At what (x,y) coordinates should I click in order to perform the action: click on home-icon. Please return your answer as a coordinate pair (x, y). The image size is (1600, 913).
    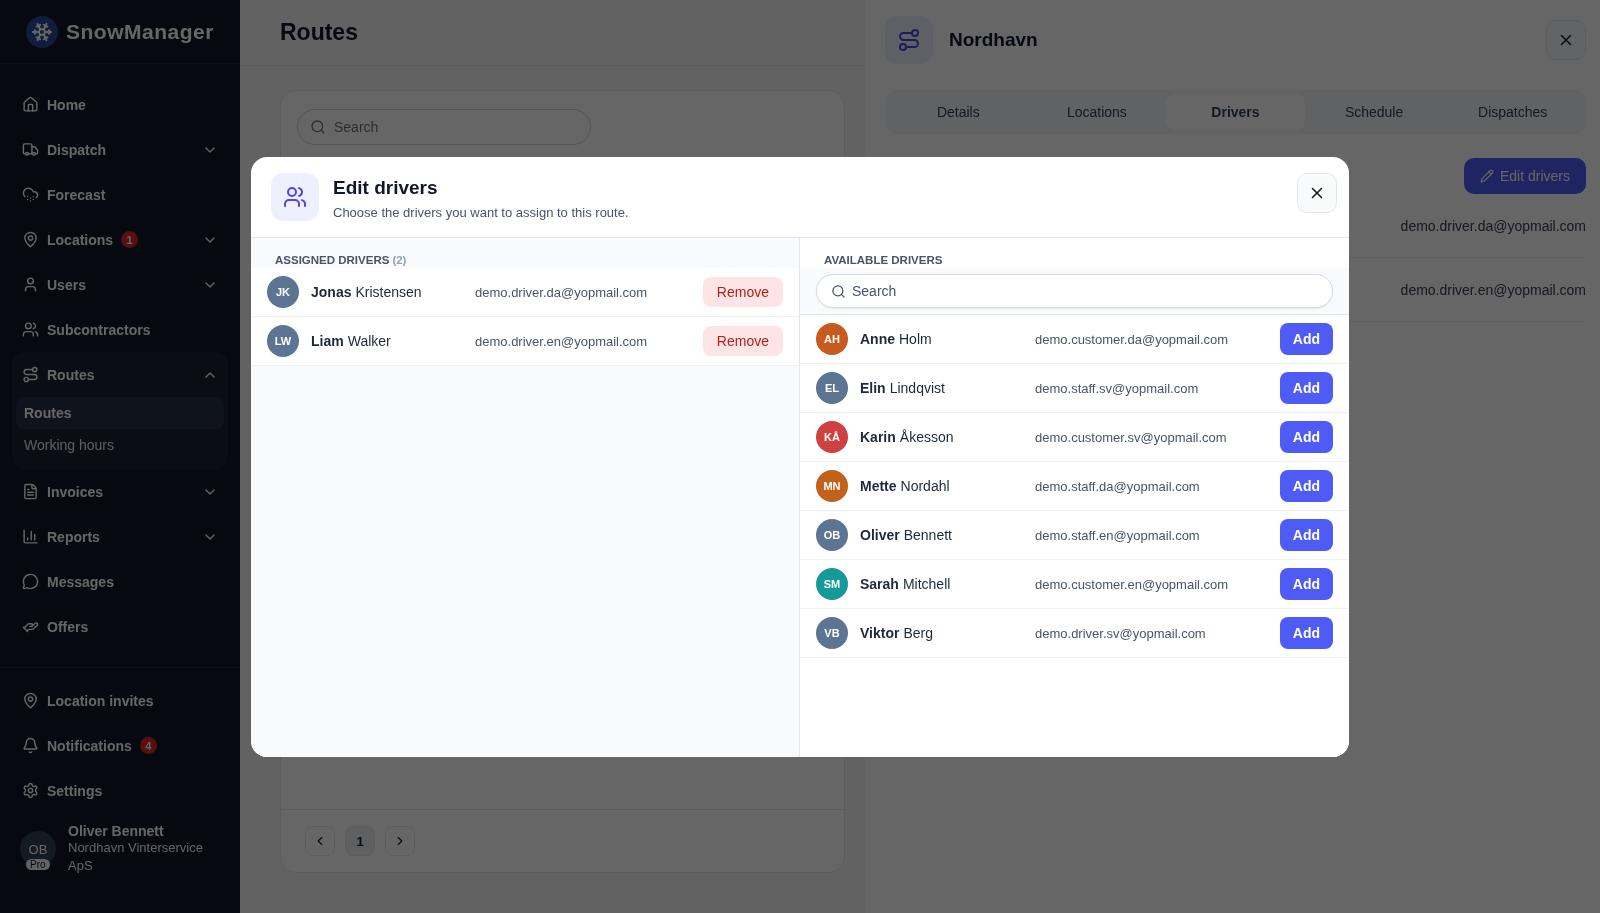
    Looking at the image, I should click on (30, 104).